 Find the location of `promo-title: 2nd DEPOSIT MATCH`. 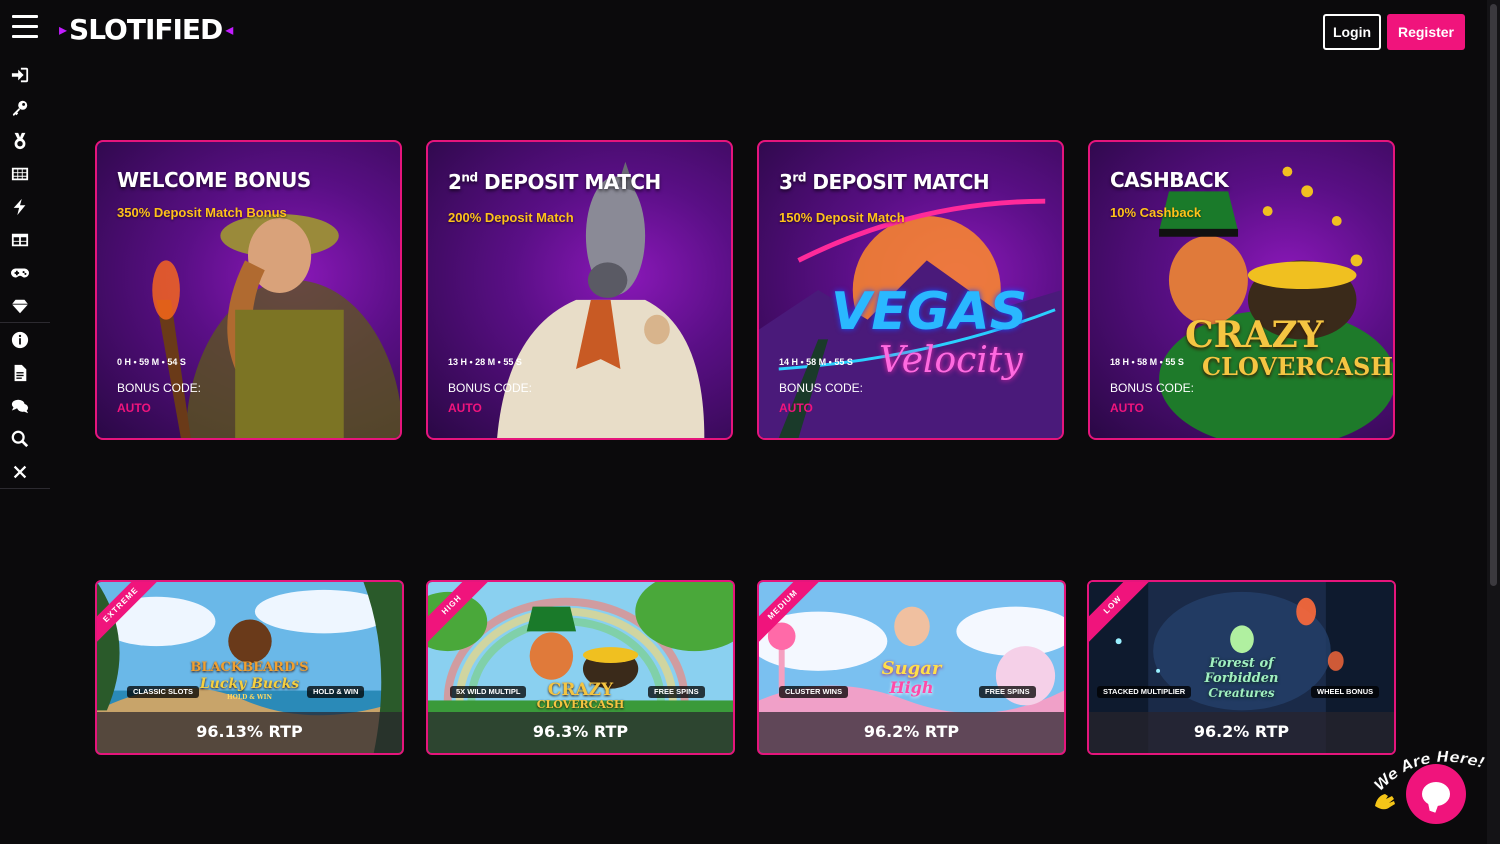

promo-title: 2nd DEPOSIT MATCH is located at coordinates (554, 182).